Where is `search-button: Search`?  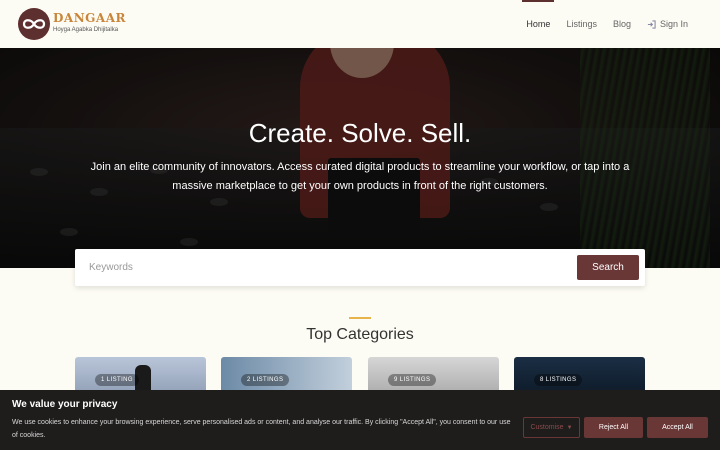 search-button: Search is located at coordinates (608, 267).